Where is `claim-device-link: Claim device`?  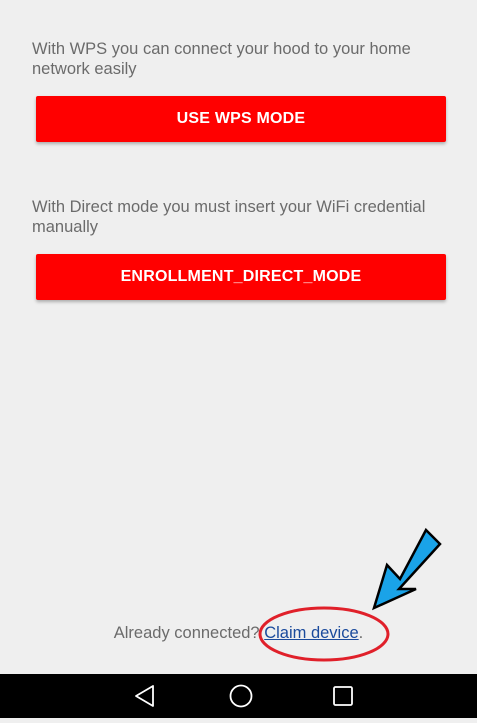
claim-device-link: Claim device is located at coordinates (311, 633).